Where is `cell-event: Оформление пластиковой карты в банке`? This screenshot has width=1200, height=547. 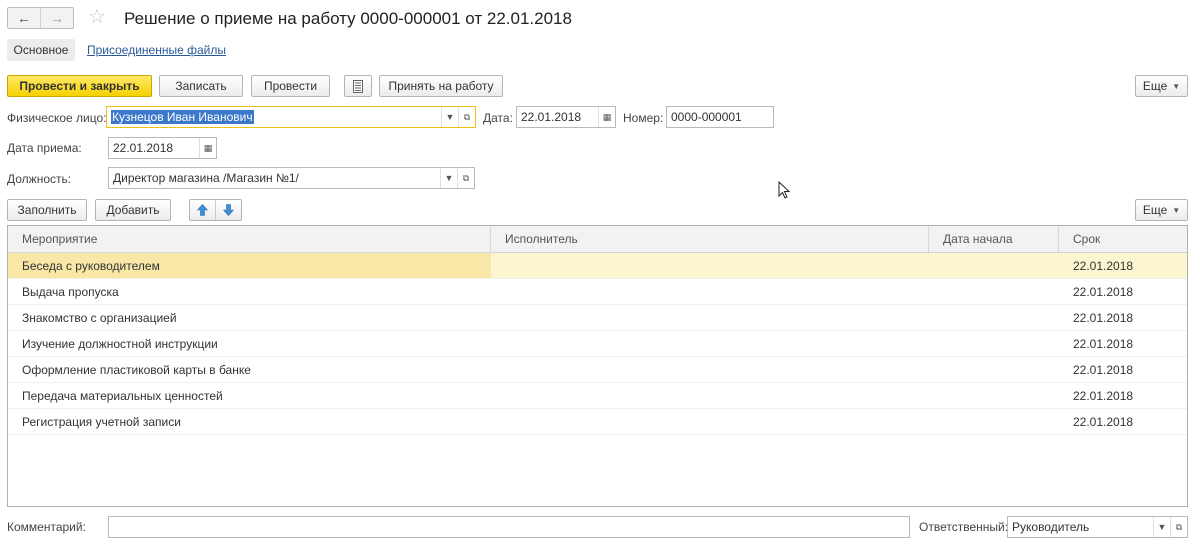
cell-event: Оформление пластиковой карты в банке is located at coordinates (136, 369).